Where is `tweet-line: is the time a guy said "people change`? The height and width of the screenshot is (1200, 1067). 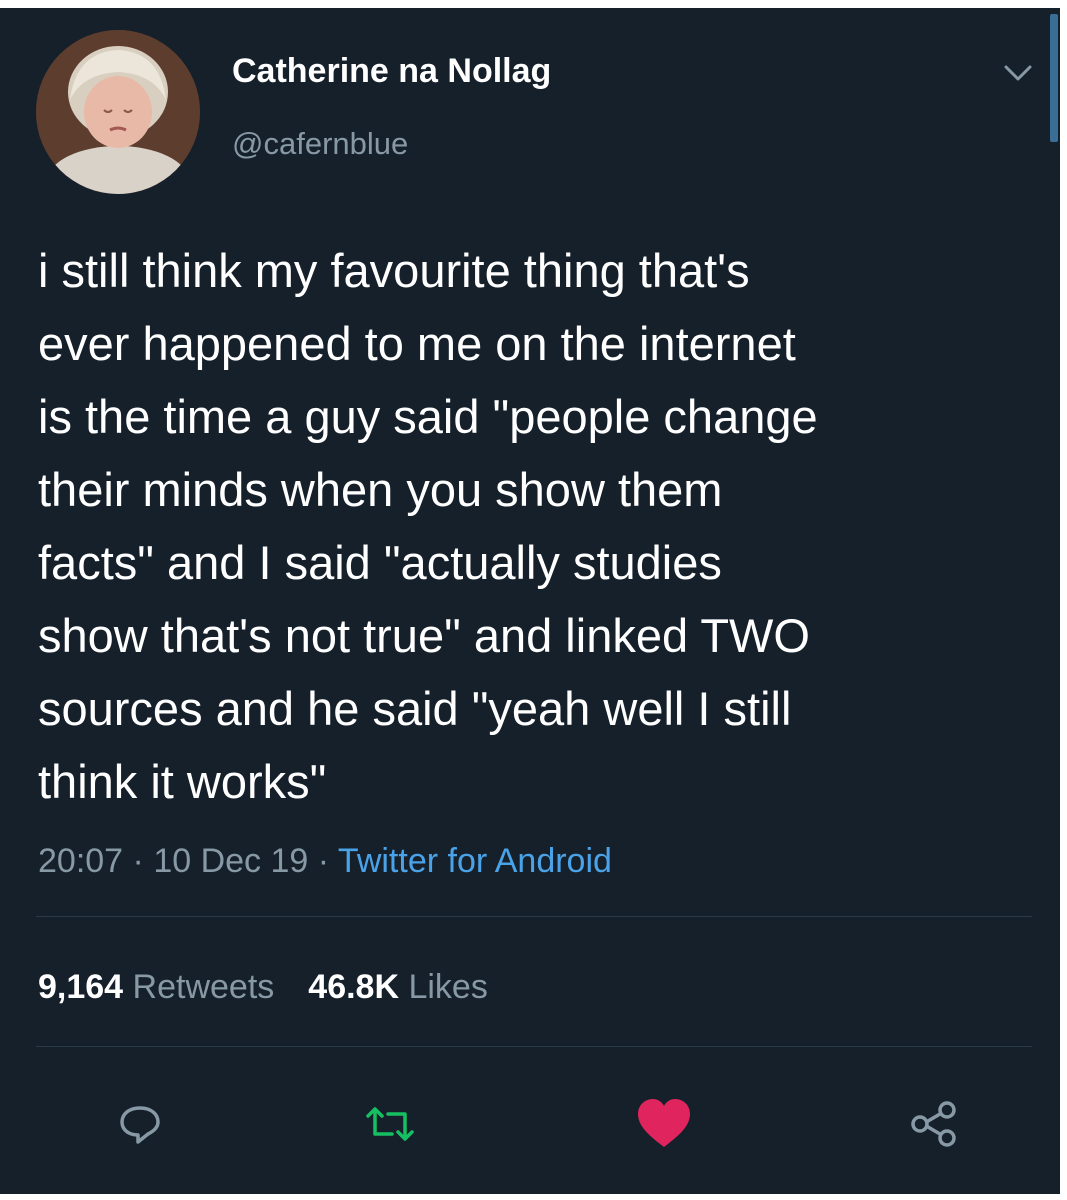
tweet-line: is the time a guy said "people change is located at coordinates (428, 416).